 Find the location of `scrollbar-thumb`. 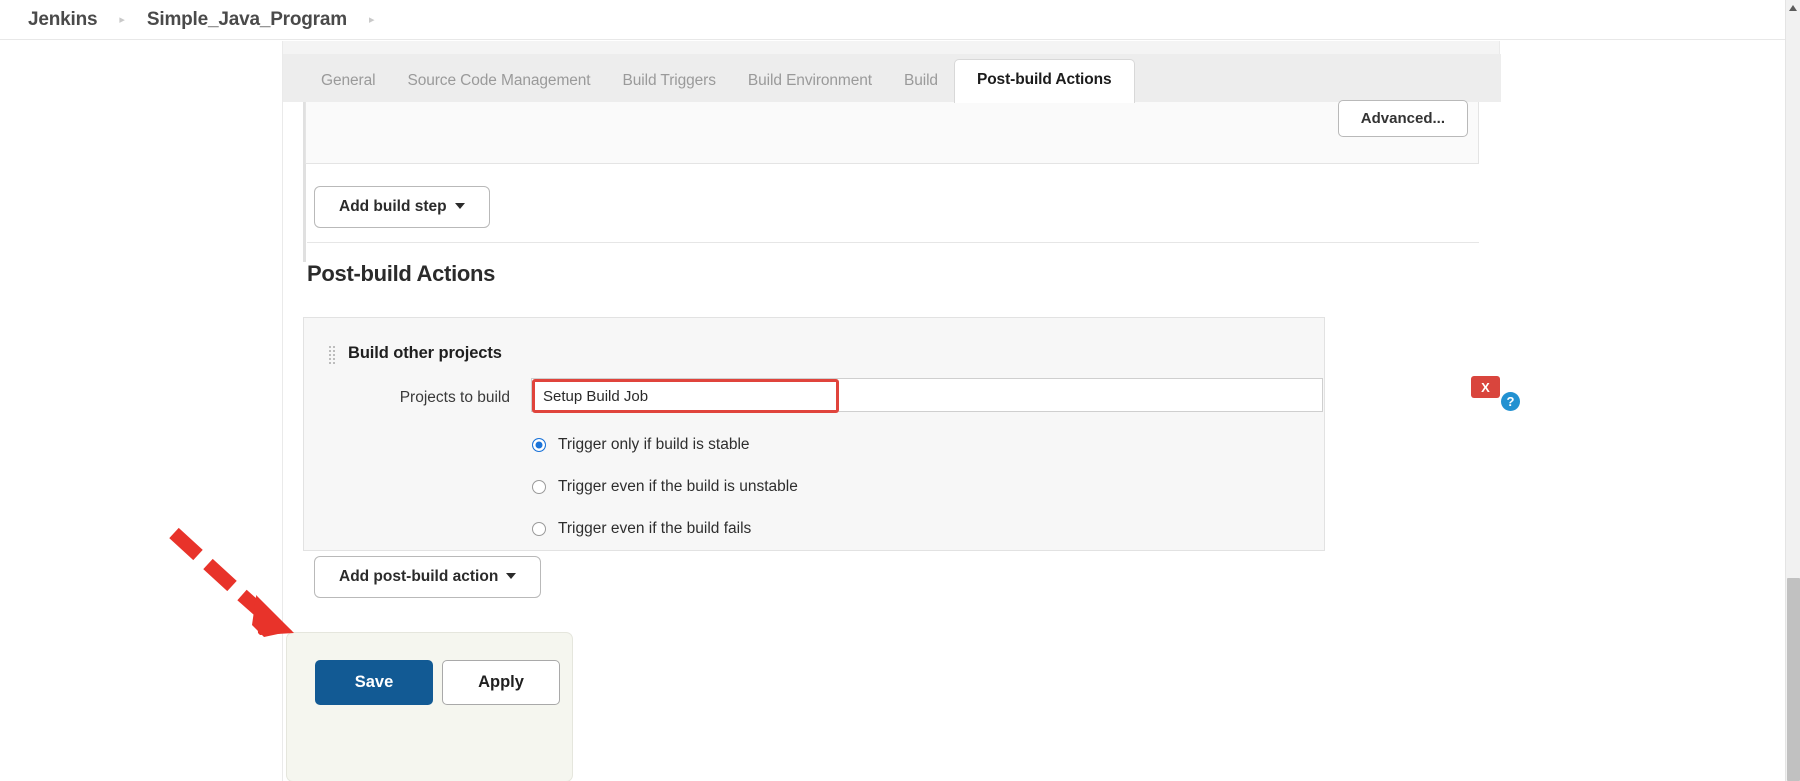

scrollbar-thumb is located at coordinates (1793, 679).